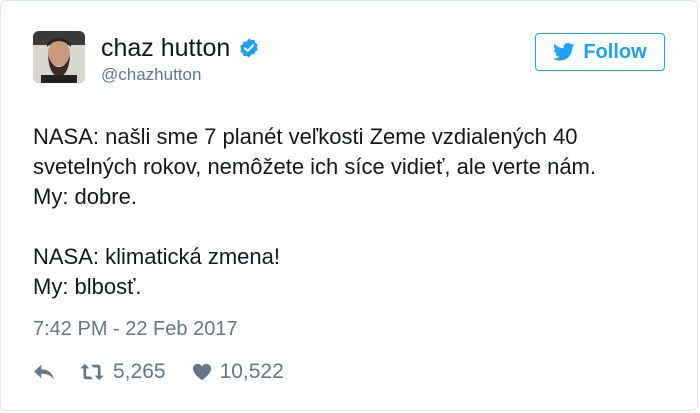 Image resolution: width=700 pixels, height=413 pixels. Describe the element at coordinates (251, 371) in the screenshot. I see `like-count: 10,522` at that location.